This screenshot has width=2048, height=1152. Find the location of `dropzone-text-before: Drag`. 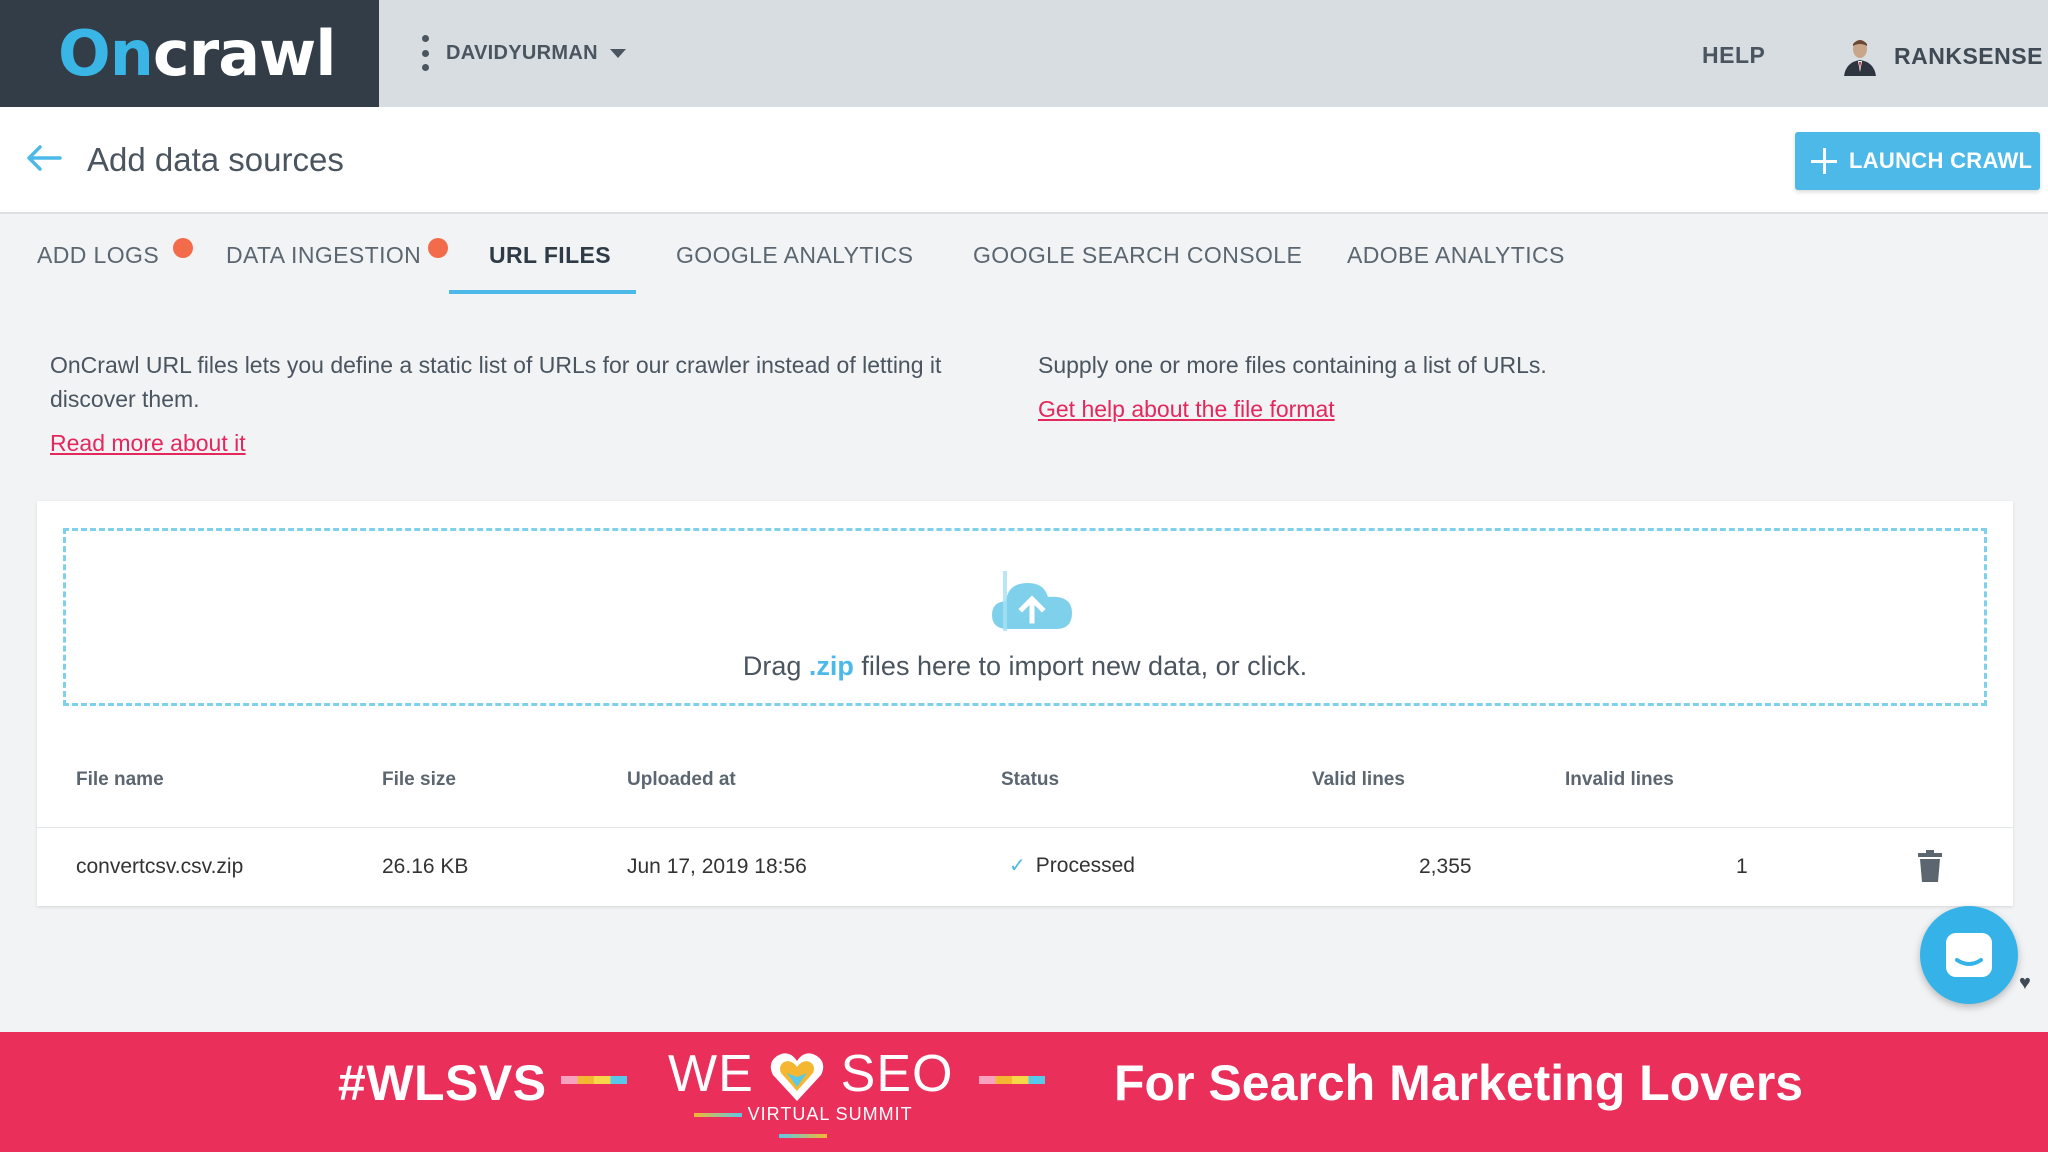

dropzone-text-before: Drag is located at coordinates (775, 666).